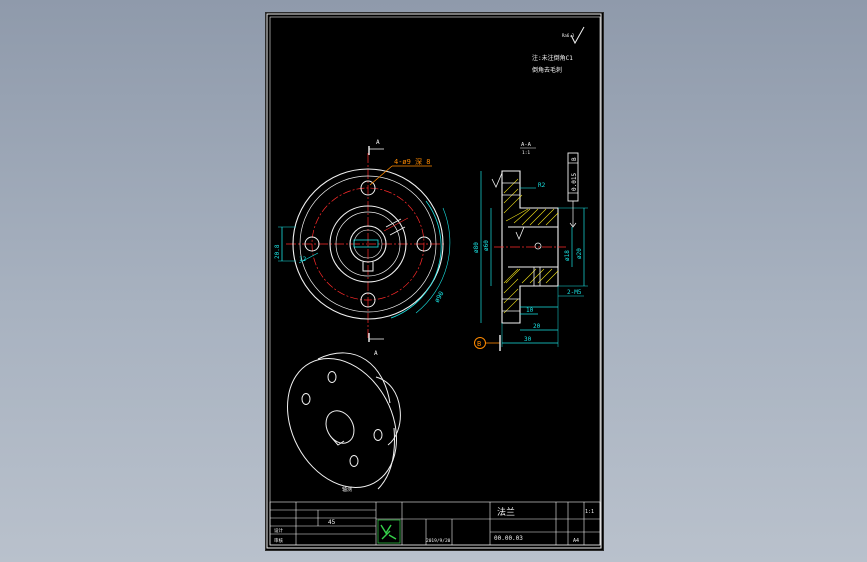 The width and height of the screenshot is (867, 562). Describe the element at coordinates (579, 253) in the screenshot. I see `section-dim-bore2: ø20` at that location.